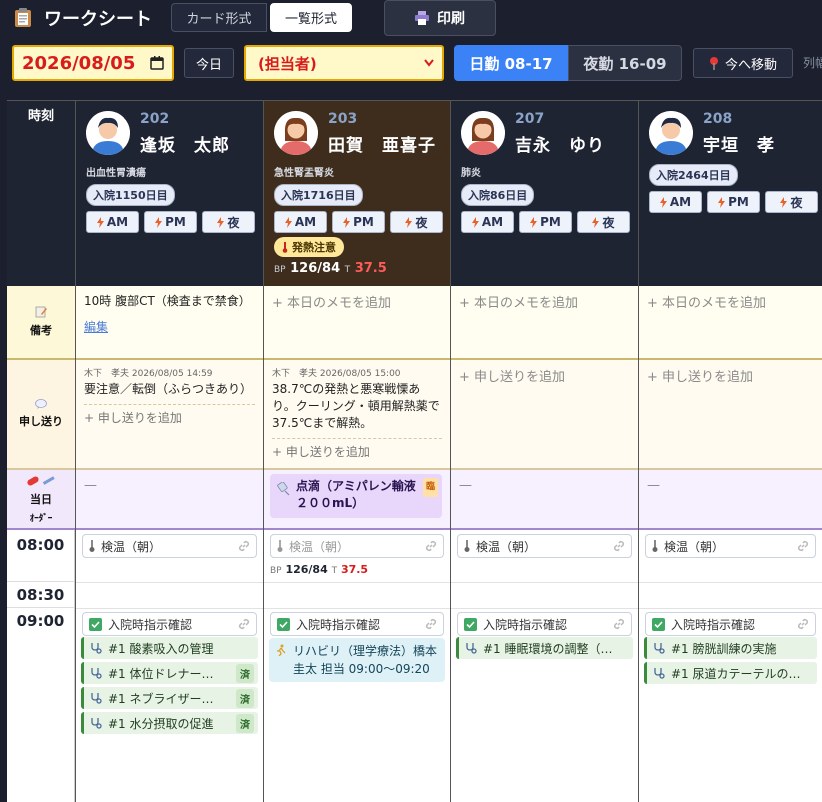 This screenshot has width=822, height=802. I want to click on admission-days-badge: 入院1150日目, so click(130, 195).